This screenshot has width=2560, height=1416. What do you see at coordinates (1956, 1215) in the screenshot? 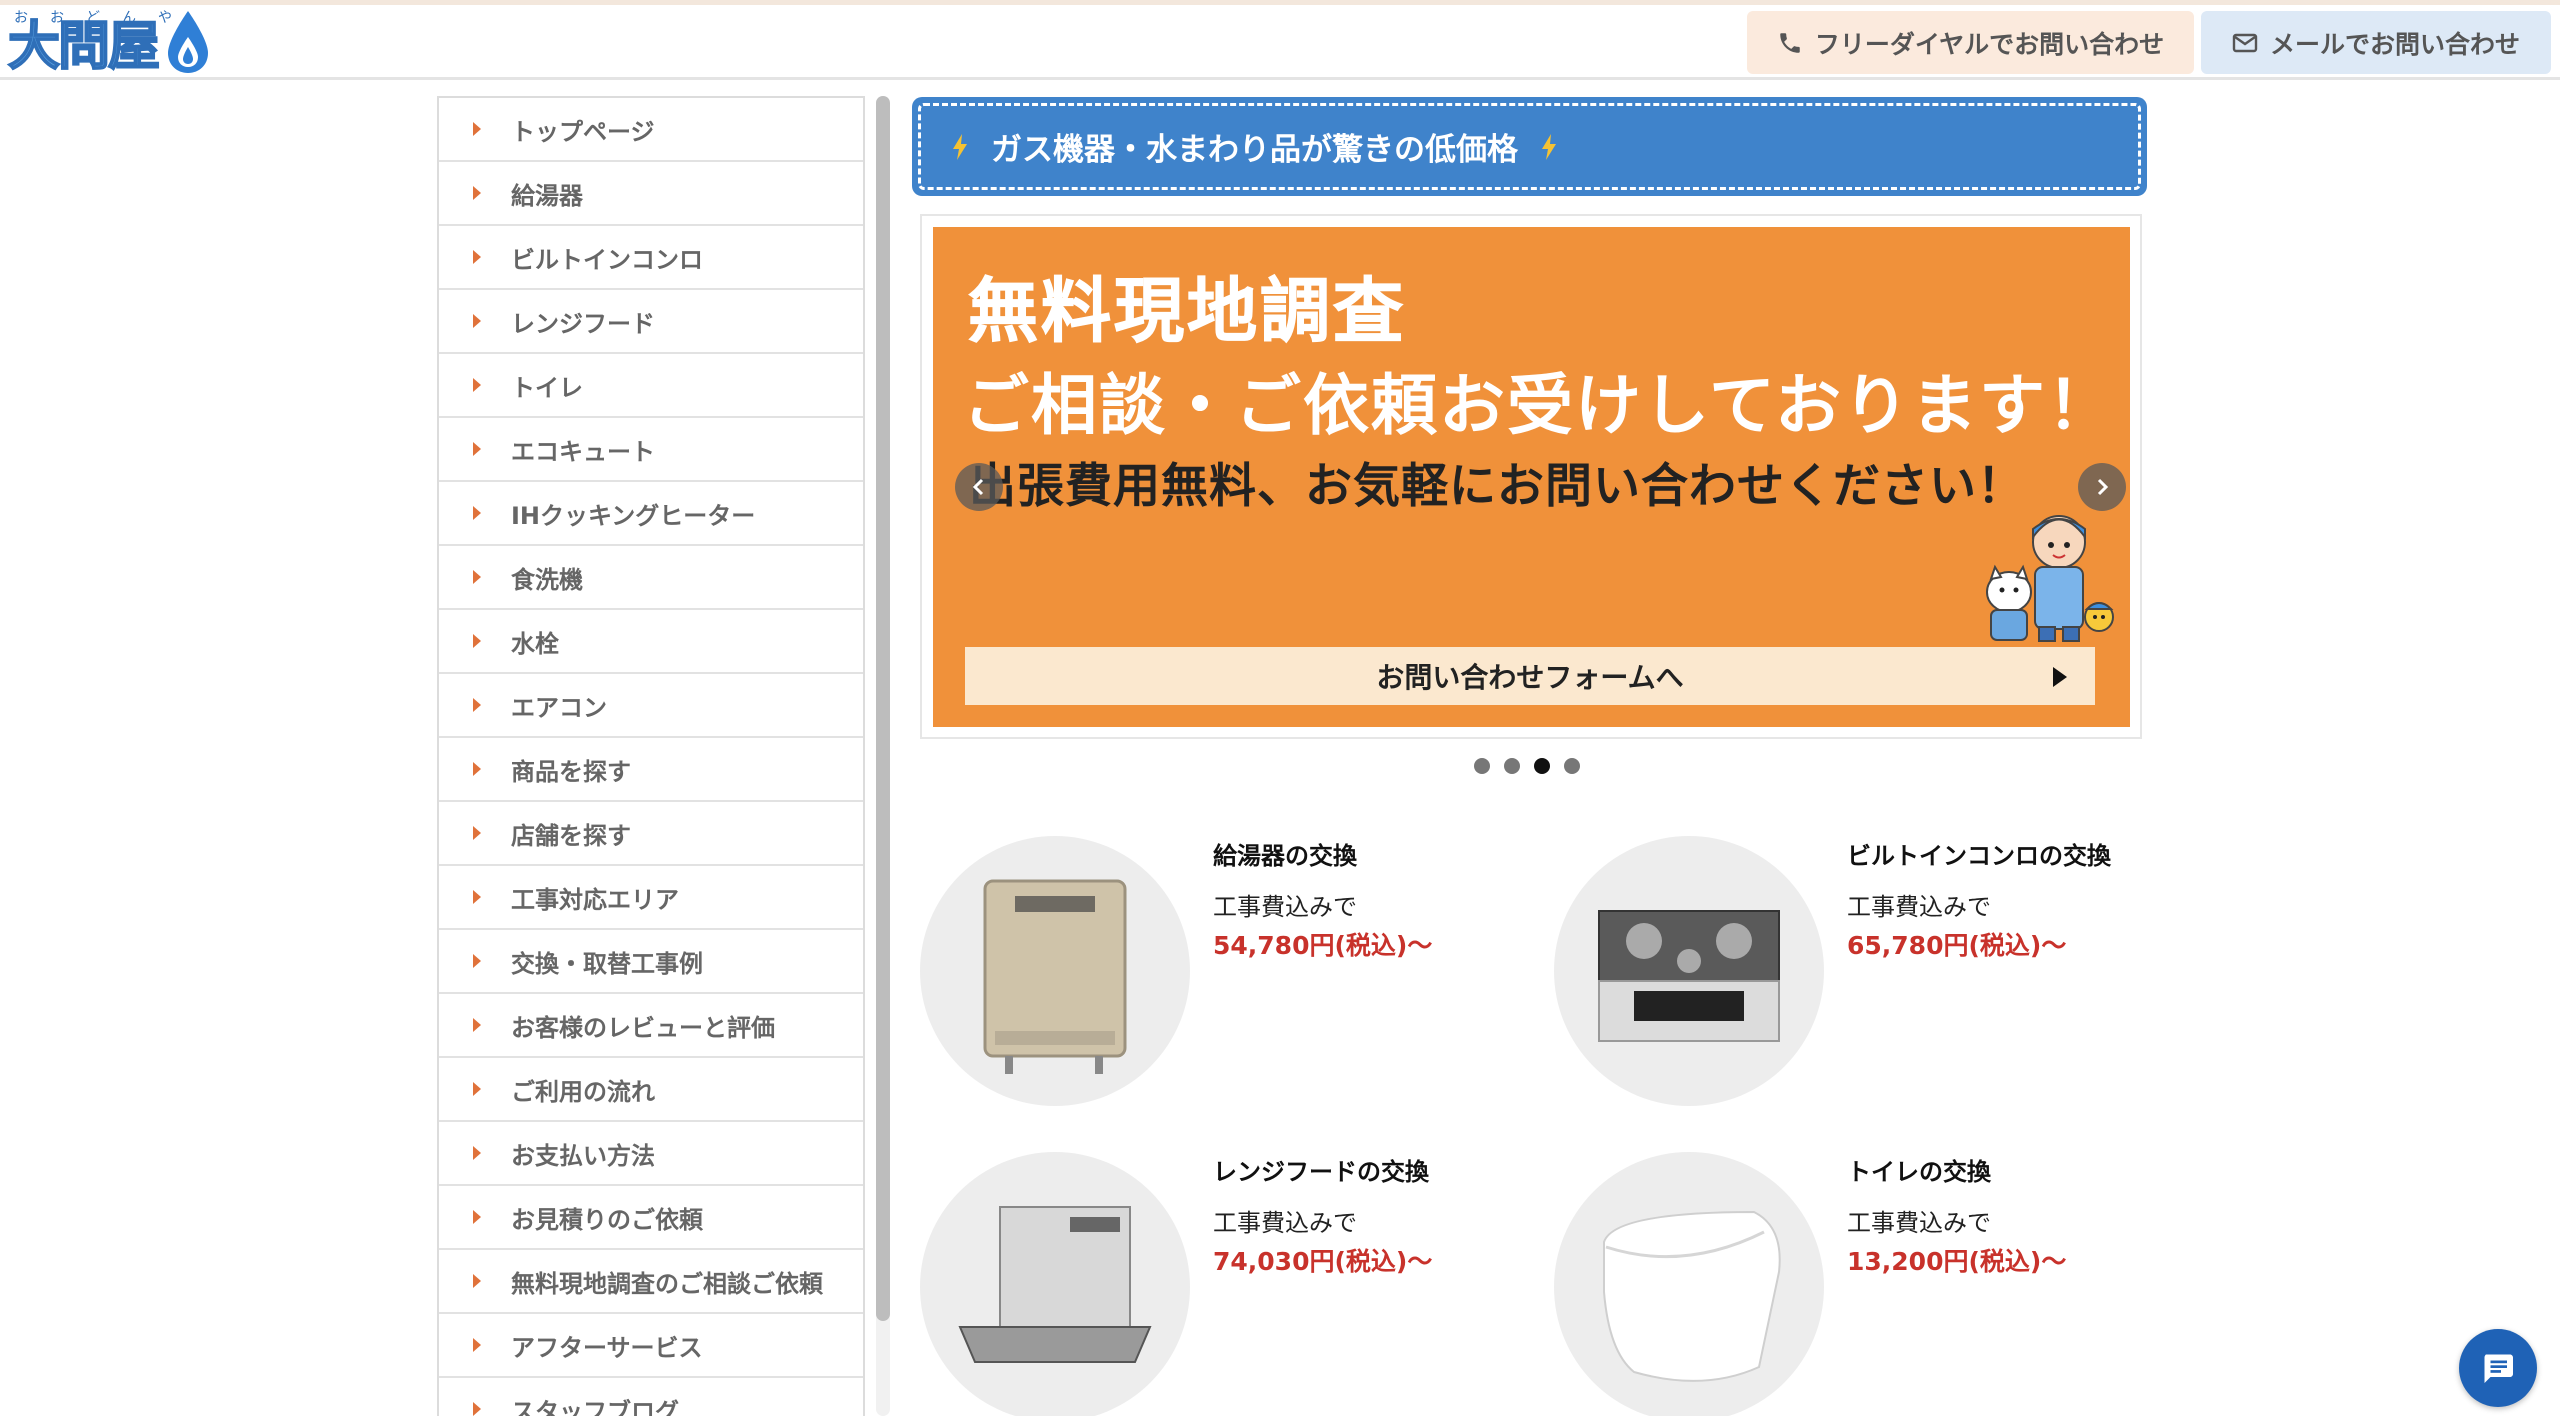
I see `product-info: トイレの交換 工事費込みで 13,200円(税込)〜` at bounding box center [1956, 1215].